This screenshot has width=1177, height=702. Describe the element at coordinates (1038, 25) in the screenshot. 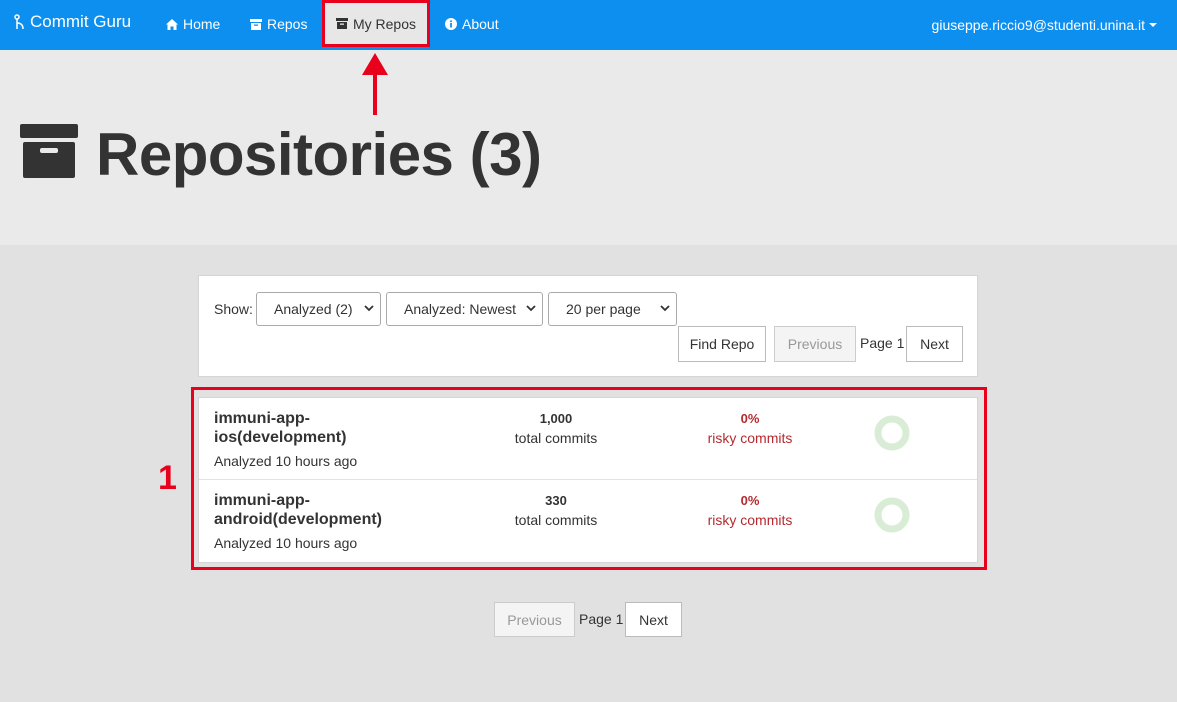

I see `user-email: giuseppe.riccio9@studenti.unina.it` at that location.